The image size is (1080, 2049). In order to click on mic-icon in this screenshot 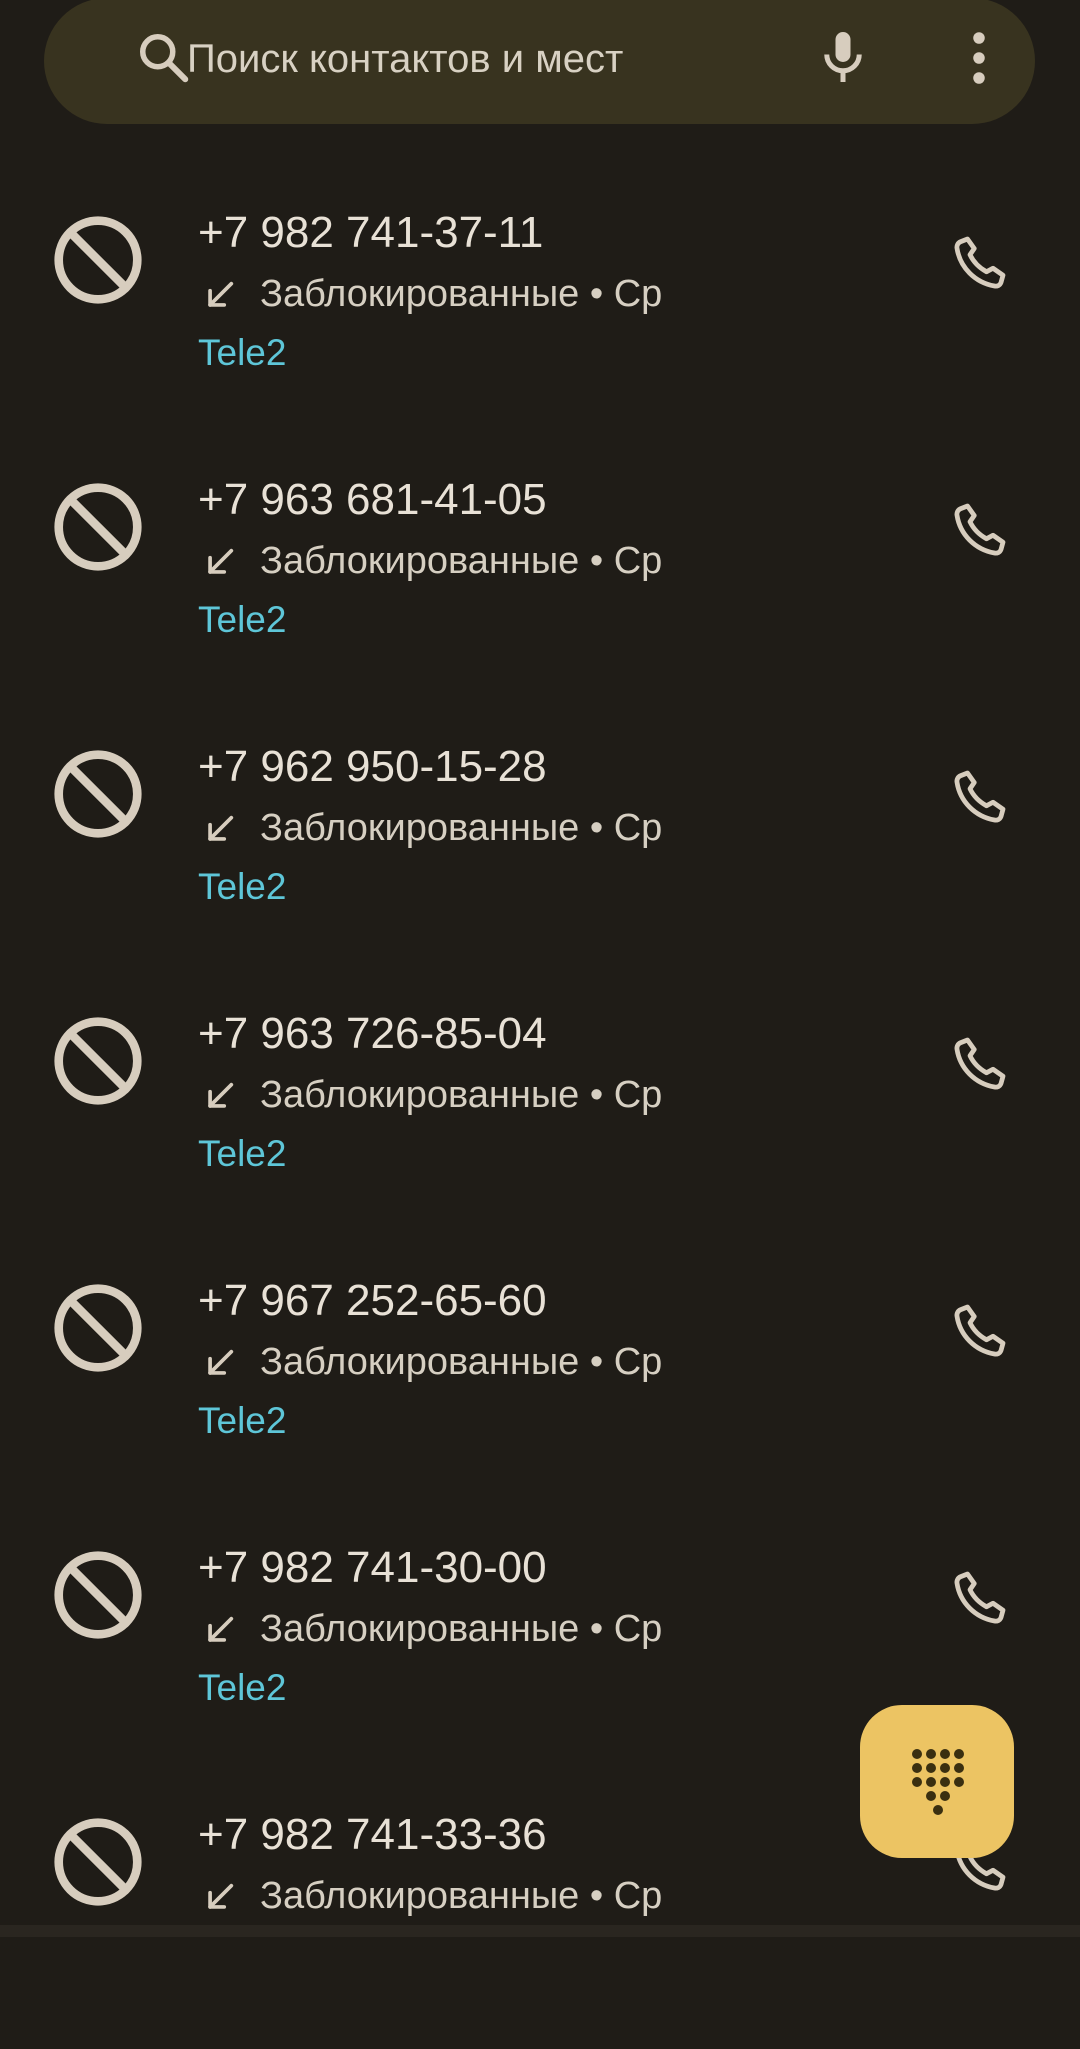, I will do `click(843, 57)`.